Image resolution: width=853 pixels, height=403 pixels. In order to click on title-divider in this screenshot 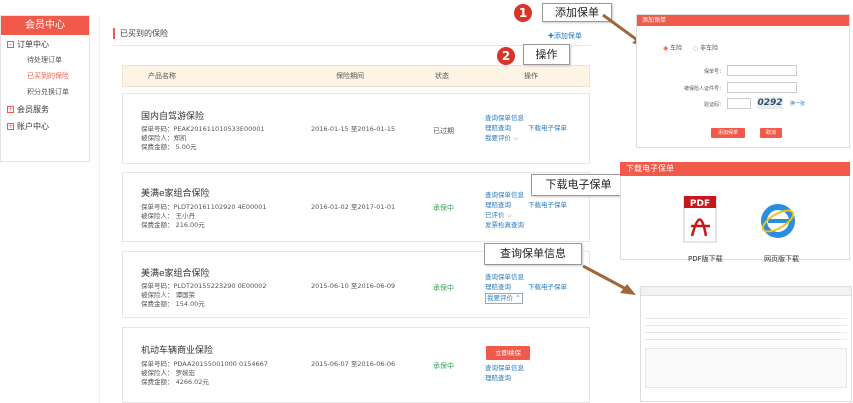, I will do `click(352, 45)`.